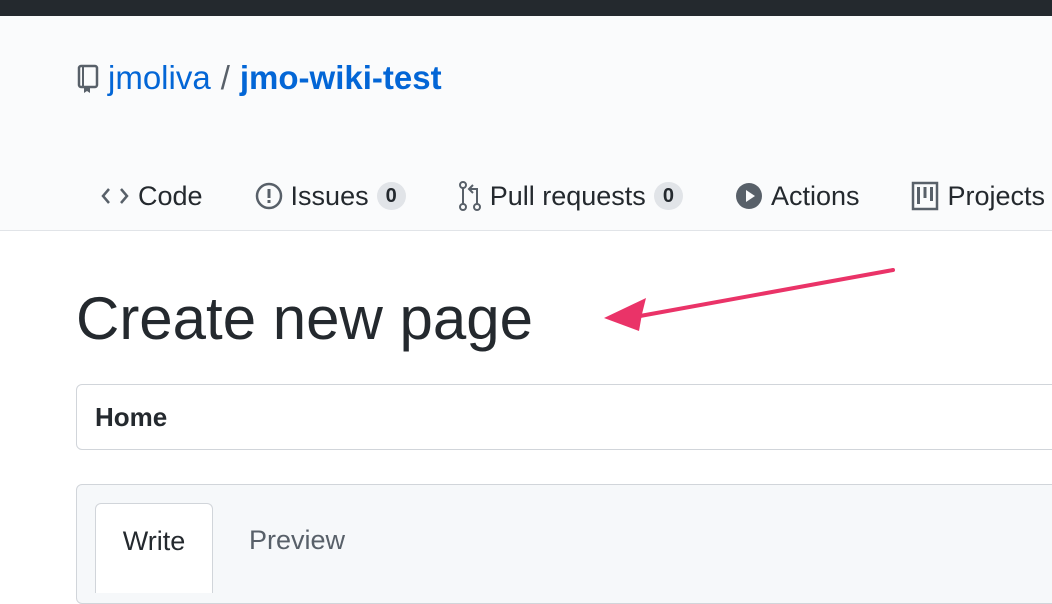 This screenshot has width=1052, height=604. What do you see at coordinates (526, 8) in the screenshot?
I see `top-bar` at bounding box center [526, 8].